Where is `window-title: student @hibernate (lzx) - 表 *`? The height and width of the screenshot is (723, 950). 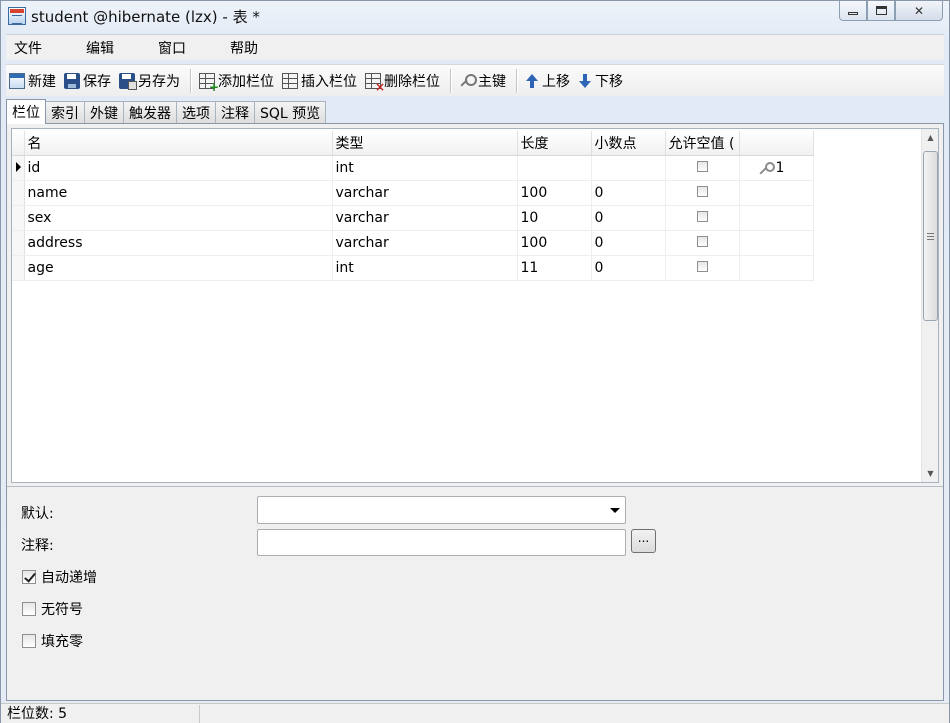
window-title: student @hibernate (lzx) - 表 * is located at coordinates (145, 16).